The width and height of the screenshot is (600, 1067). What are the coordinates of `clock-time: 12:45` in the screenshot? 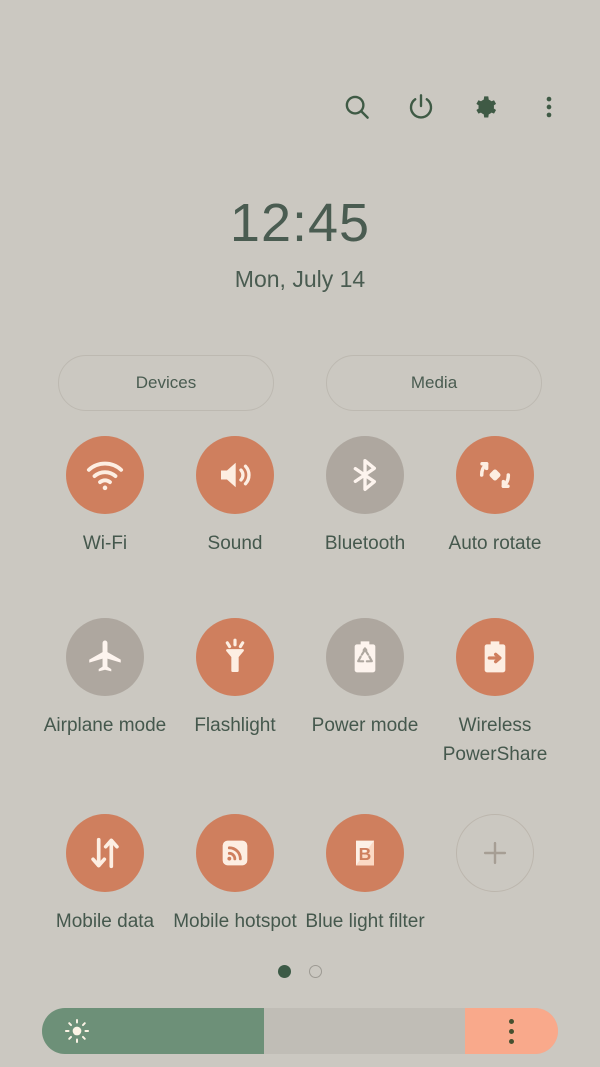 It's located at (300, 223).